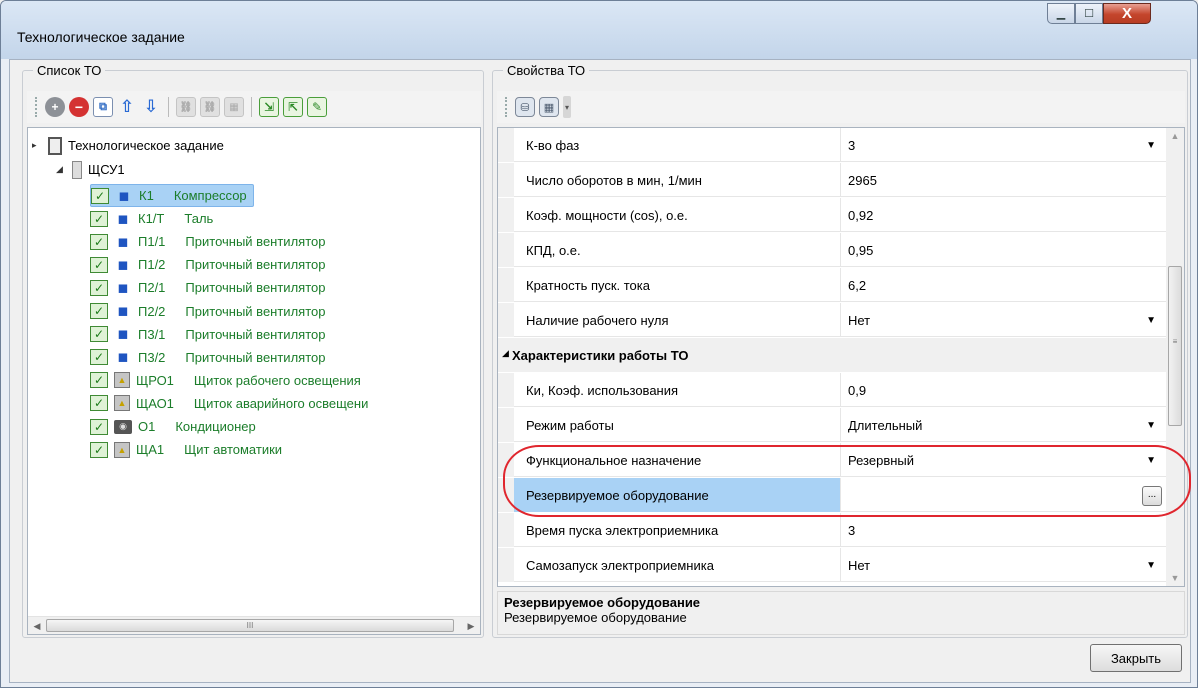  Describe the element at coordinates (833, 355) in the screenshot. I see `property-category: ◢ Характеристики работы ТО` at that location.